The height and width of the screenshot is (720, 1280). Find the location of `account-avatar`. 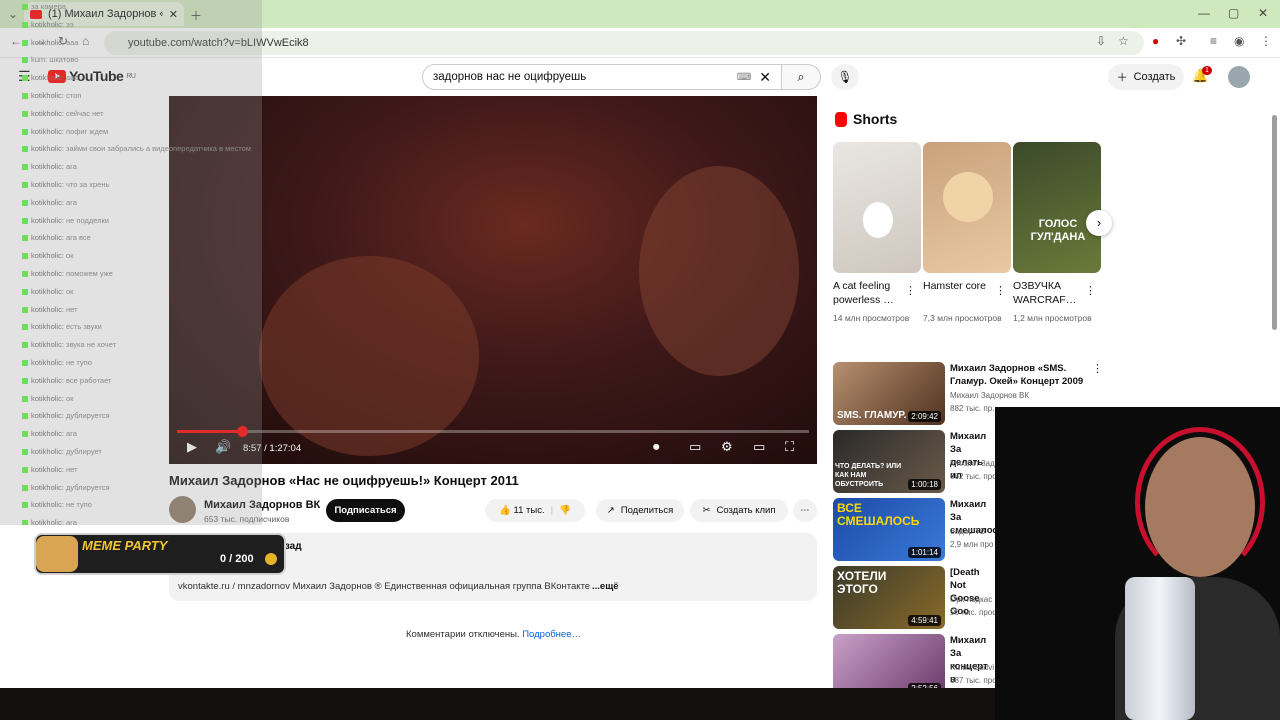

account-avatar is located at coordinates (1239, 77).